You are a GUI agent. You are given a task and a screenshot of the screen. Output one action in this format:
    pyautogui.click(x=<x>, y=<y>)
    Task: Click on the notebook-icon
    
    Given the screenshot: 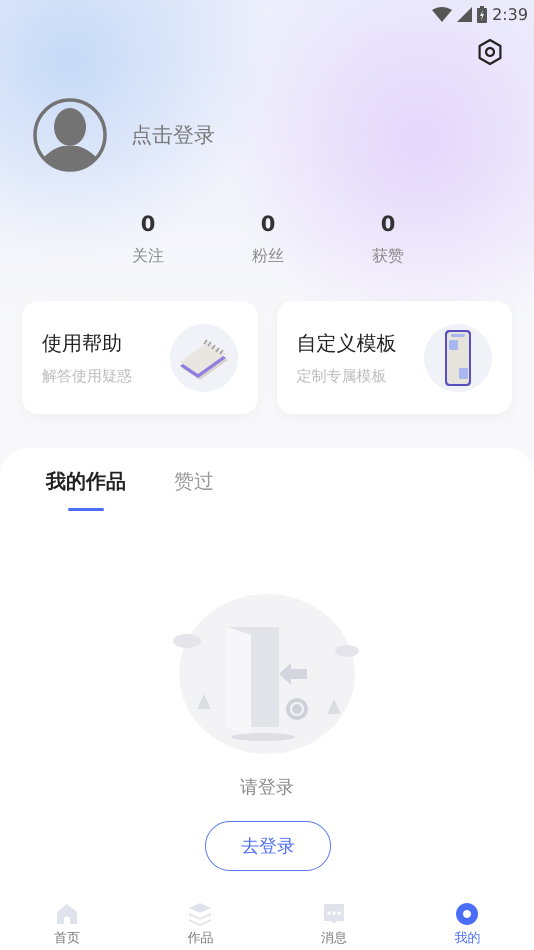 What is the action you would take?
    pyautogui.click(x=204, y=358)
    